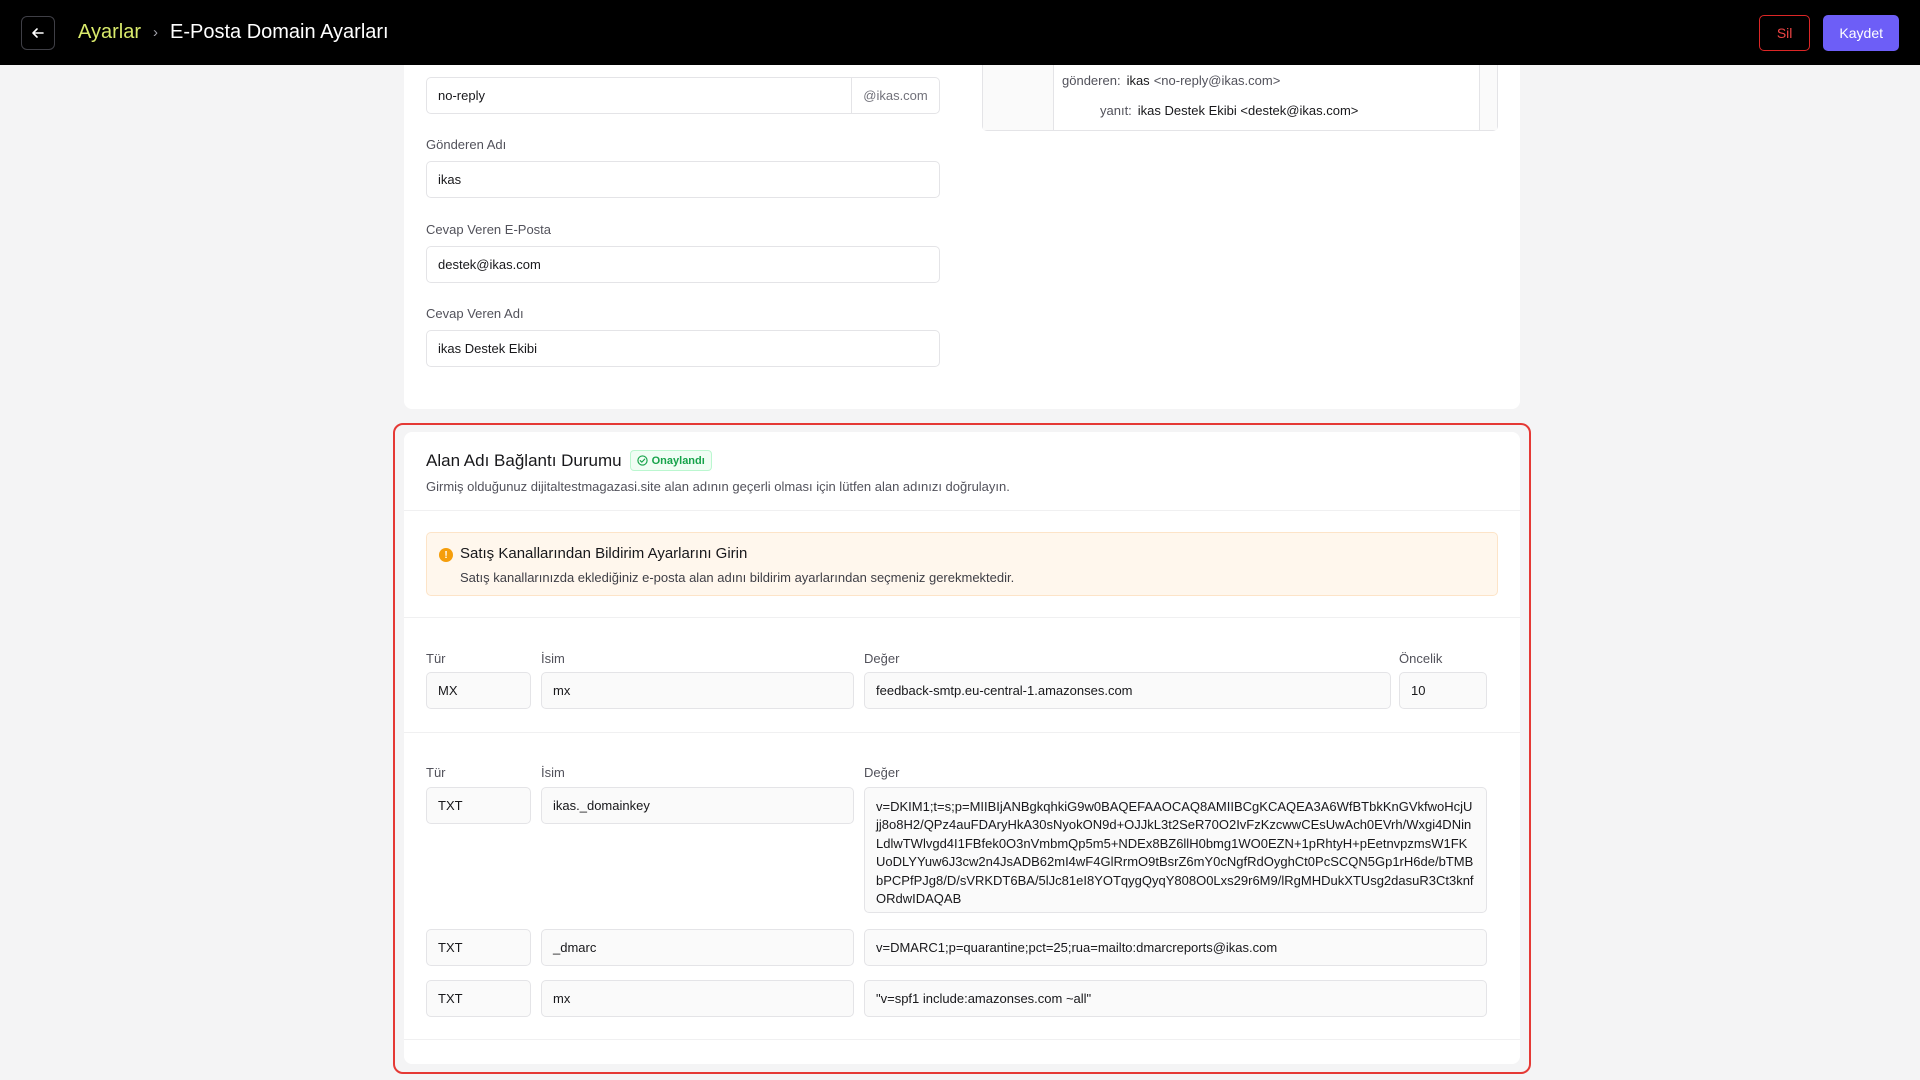  I want to click on sender-name-value: ikas, so click(450, 179).